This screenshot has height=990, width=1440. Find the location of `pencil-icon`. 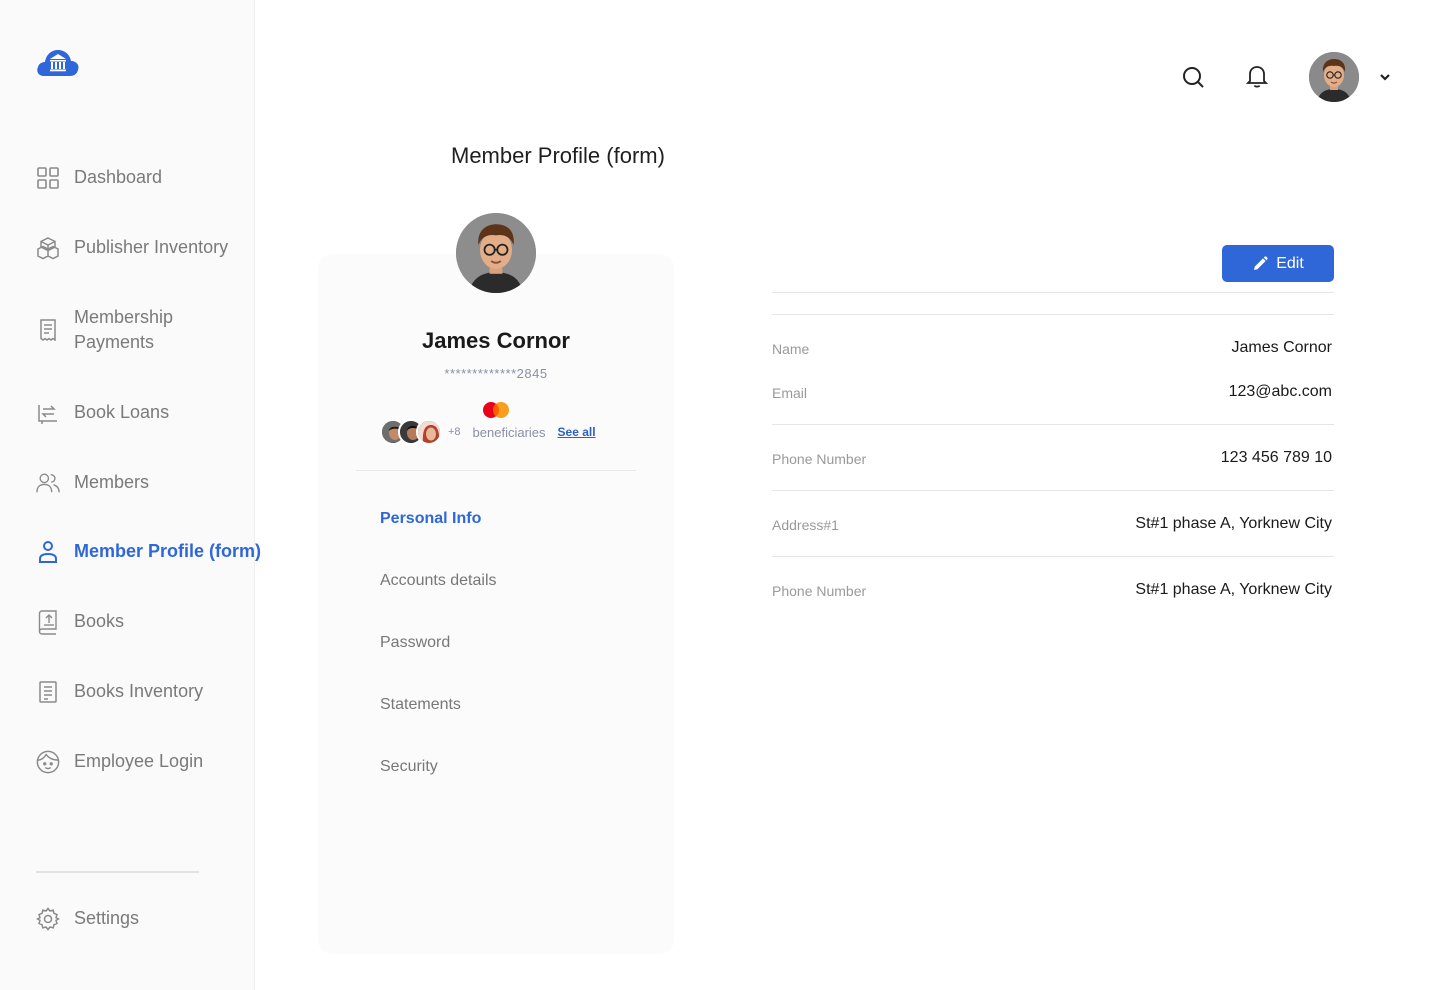

pencil-icon is located at coordinates (1261, 262).